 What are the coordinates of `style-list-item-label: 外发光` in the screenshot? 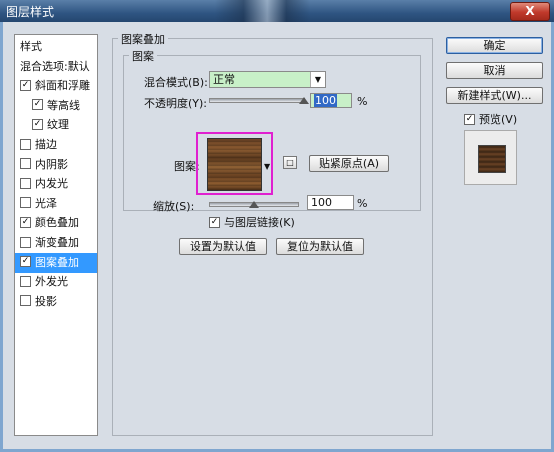 It's located at (51, 282).